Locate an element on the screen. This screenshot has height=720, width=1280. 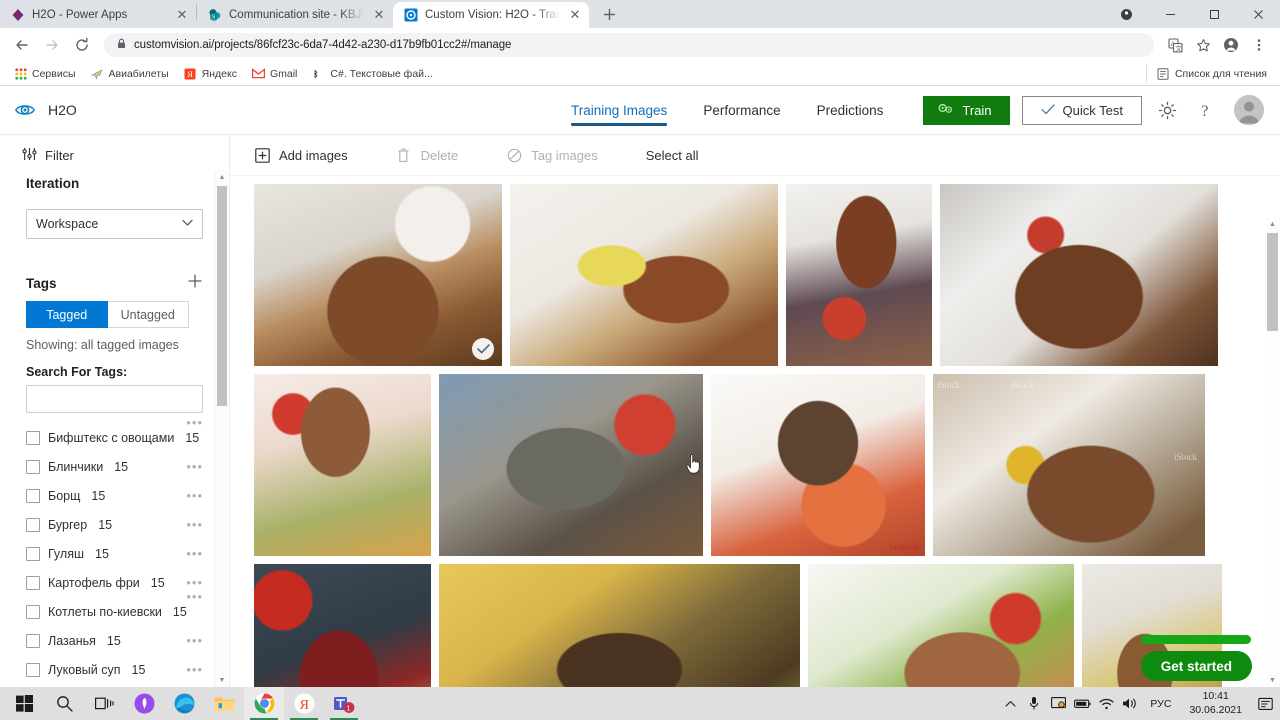
tag-list-item: Блинчики 15 ••• is located at coordinates (114, 466).